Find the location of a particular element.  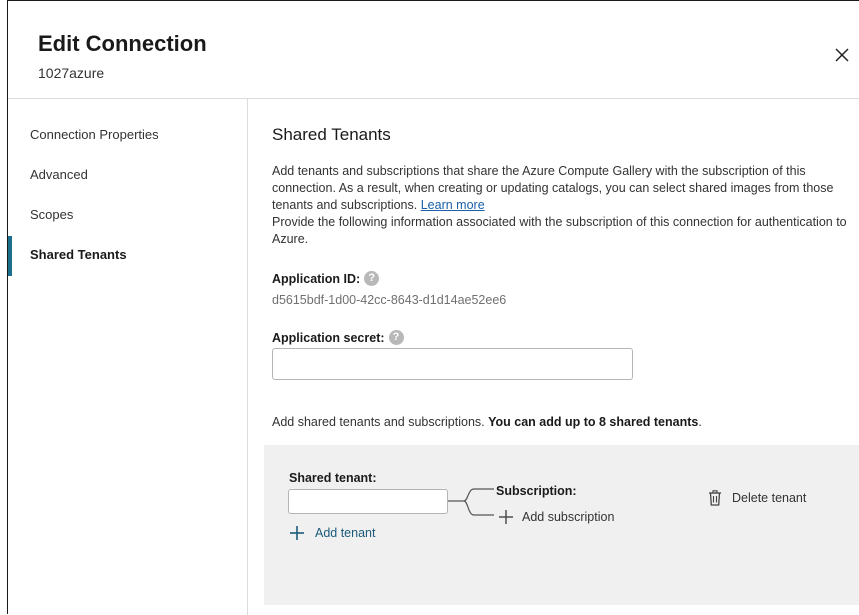

add-subscription-button: Add subscription is located at coordinates (556, 517).